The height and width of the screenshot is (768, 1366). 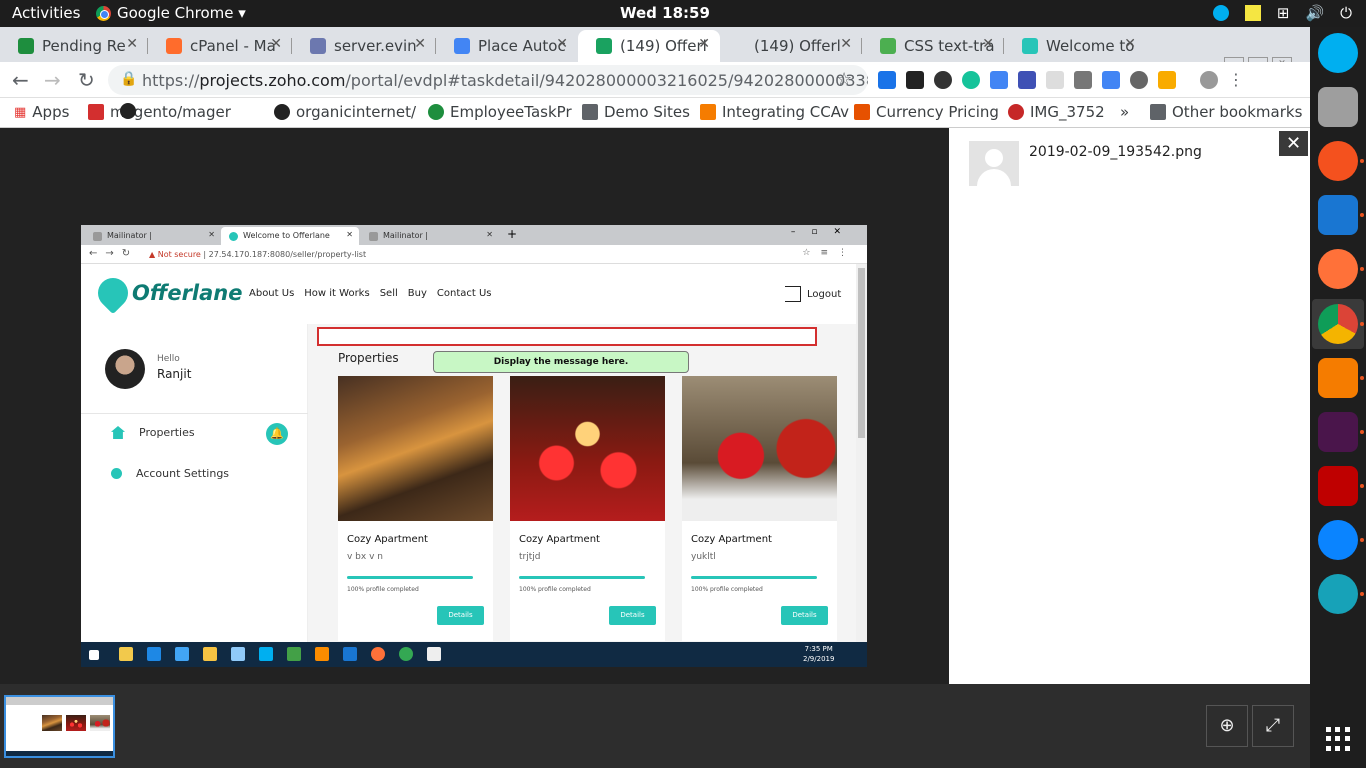 I want to click on taskbar-app-icon, so click(x=294, y=654).